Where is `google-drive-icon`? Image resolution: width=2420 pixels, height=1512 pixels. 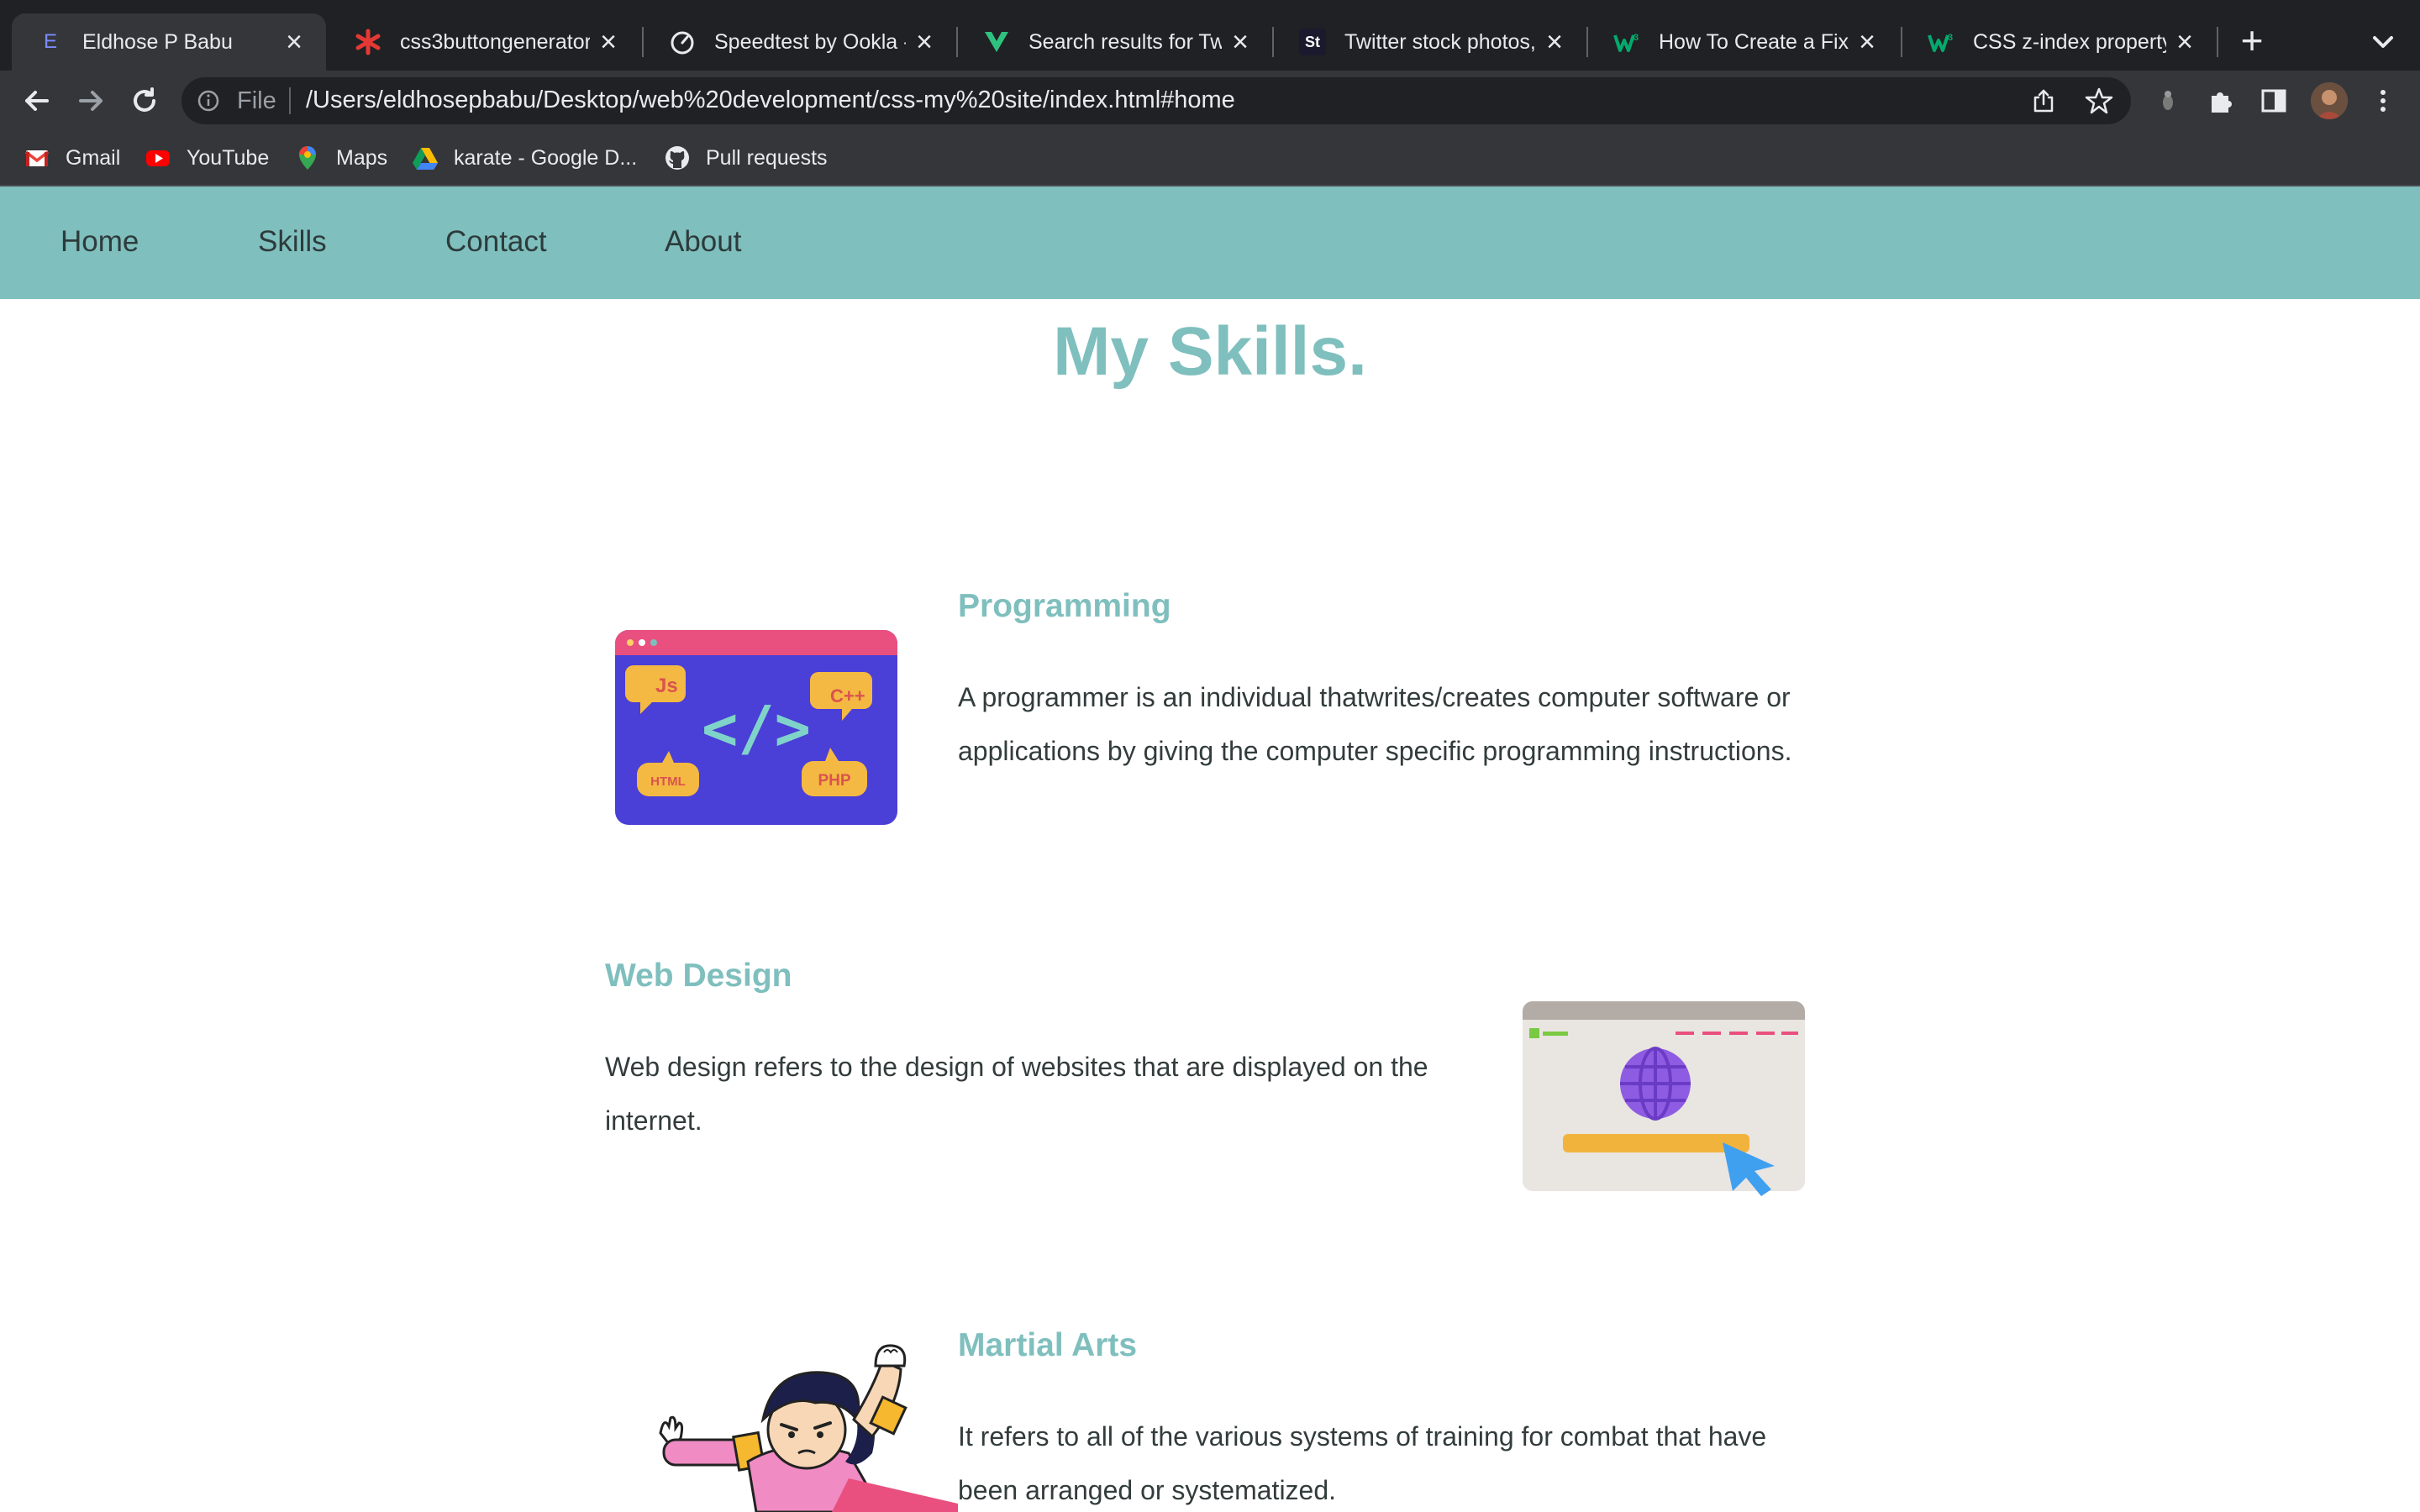 google-drive-icon is located at coordinates (426, 157).